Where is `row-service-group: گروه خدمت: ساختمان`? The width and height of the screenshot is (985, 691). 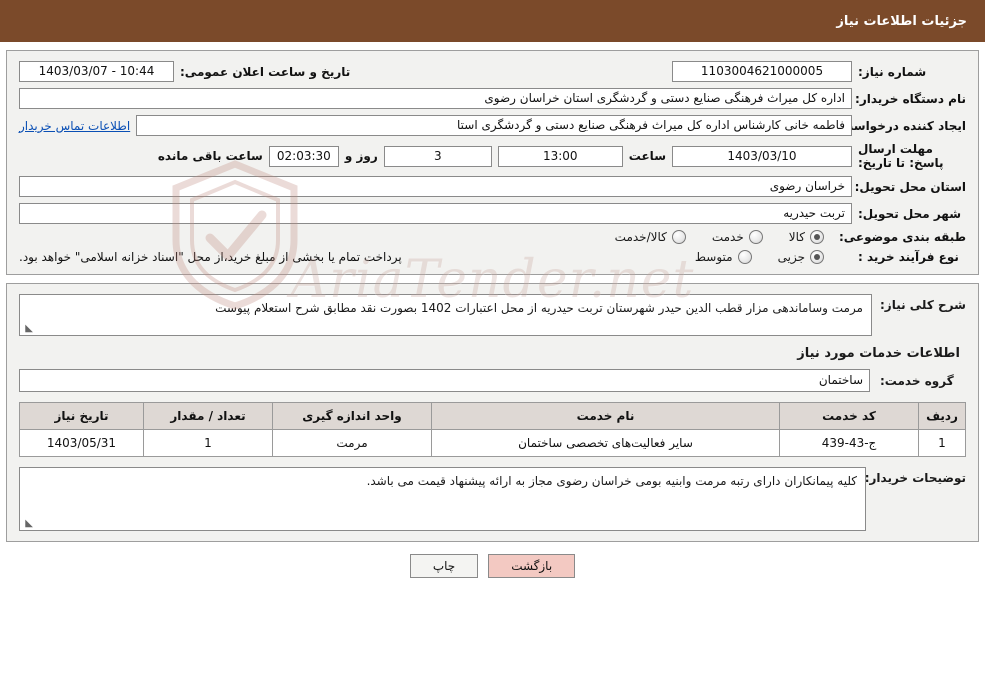 row-service-group: گروه خدمت: ساختمان is located at coordinates (492, 380).